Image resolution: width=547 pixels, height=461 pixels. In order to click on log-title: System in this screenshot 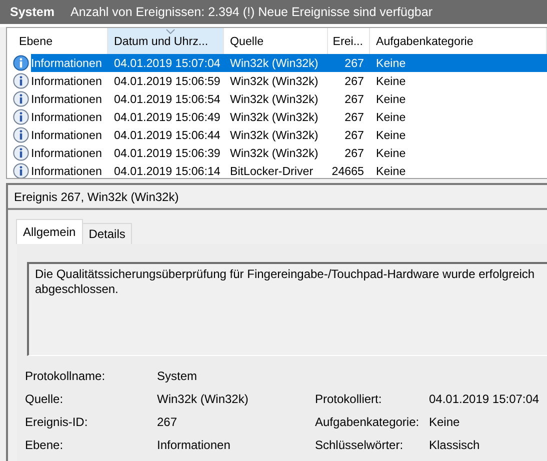, I will do `click(32, 12)`.